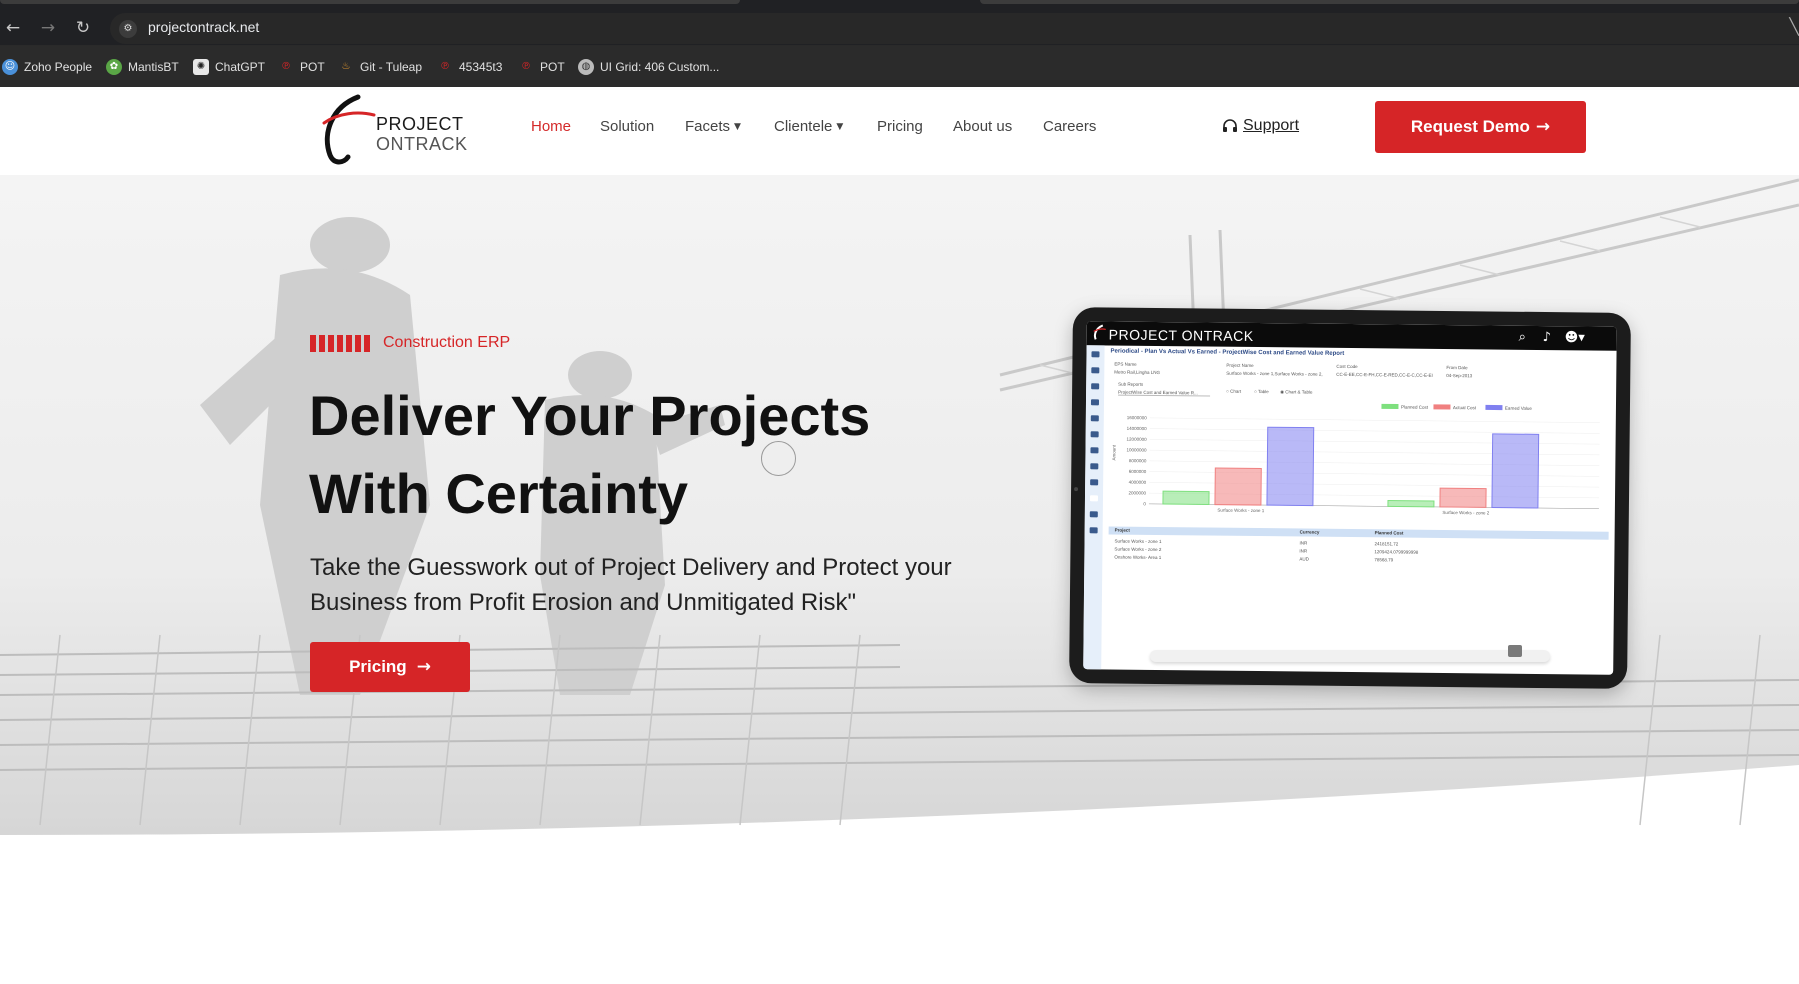 This screenshot has width=1799, height=984. Describe the element at coordinates (48, 28) in the screenshot. I see `forward-icon: →` at that location.